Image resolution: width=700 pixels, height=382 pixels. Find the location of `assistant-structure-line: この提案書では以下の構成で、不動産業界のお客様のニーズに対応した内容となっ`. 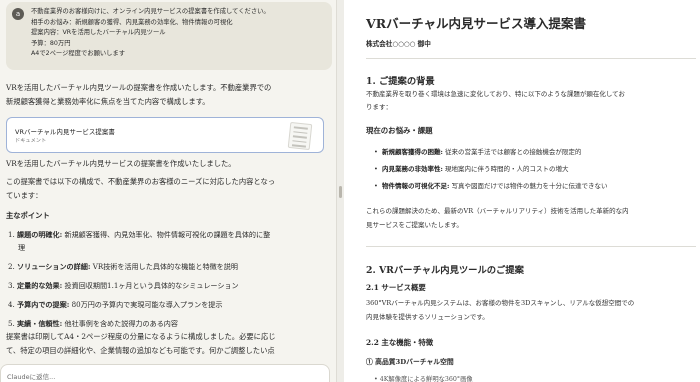

assistant-structure-line: この提案書では以下の構成で、不動産業界のお客様のニーズに対応した内容となっ is located at coordinates (141, 181).